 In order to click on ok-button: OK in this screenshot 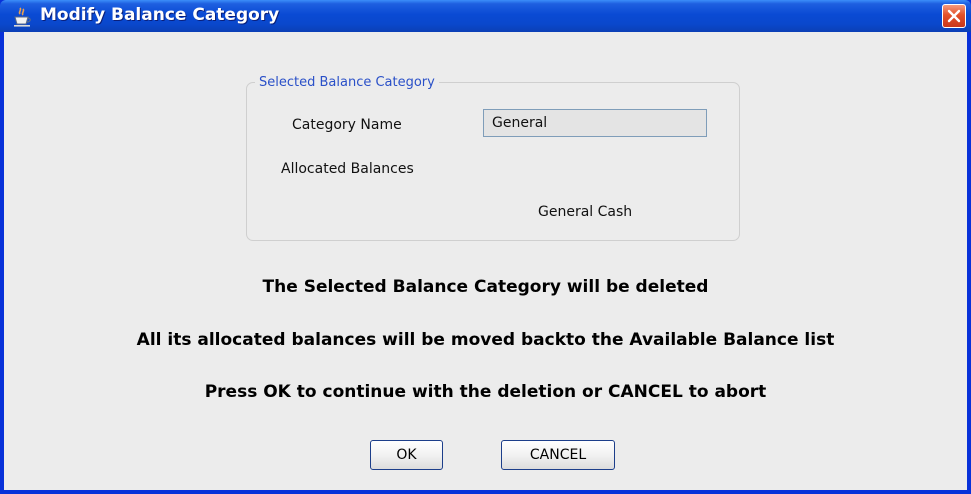, I will do `click(406, 455)`.